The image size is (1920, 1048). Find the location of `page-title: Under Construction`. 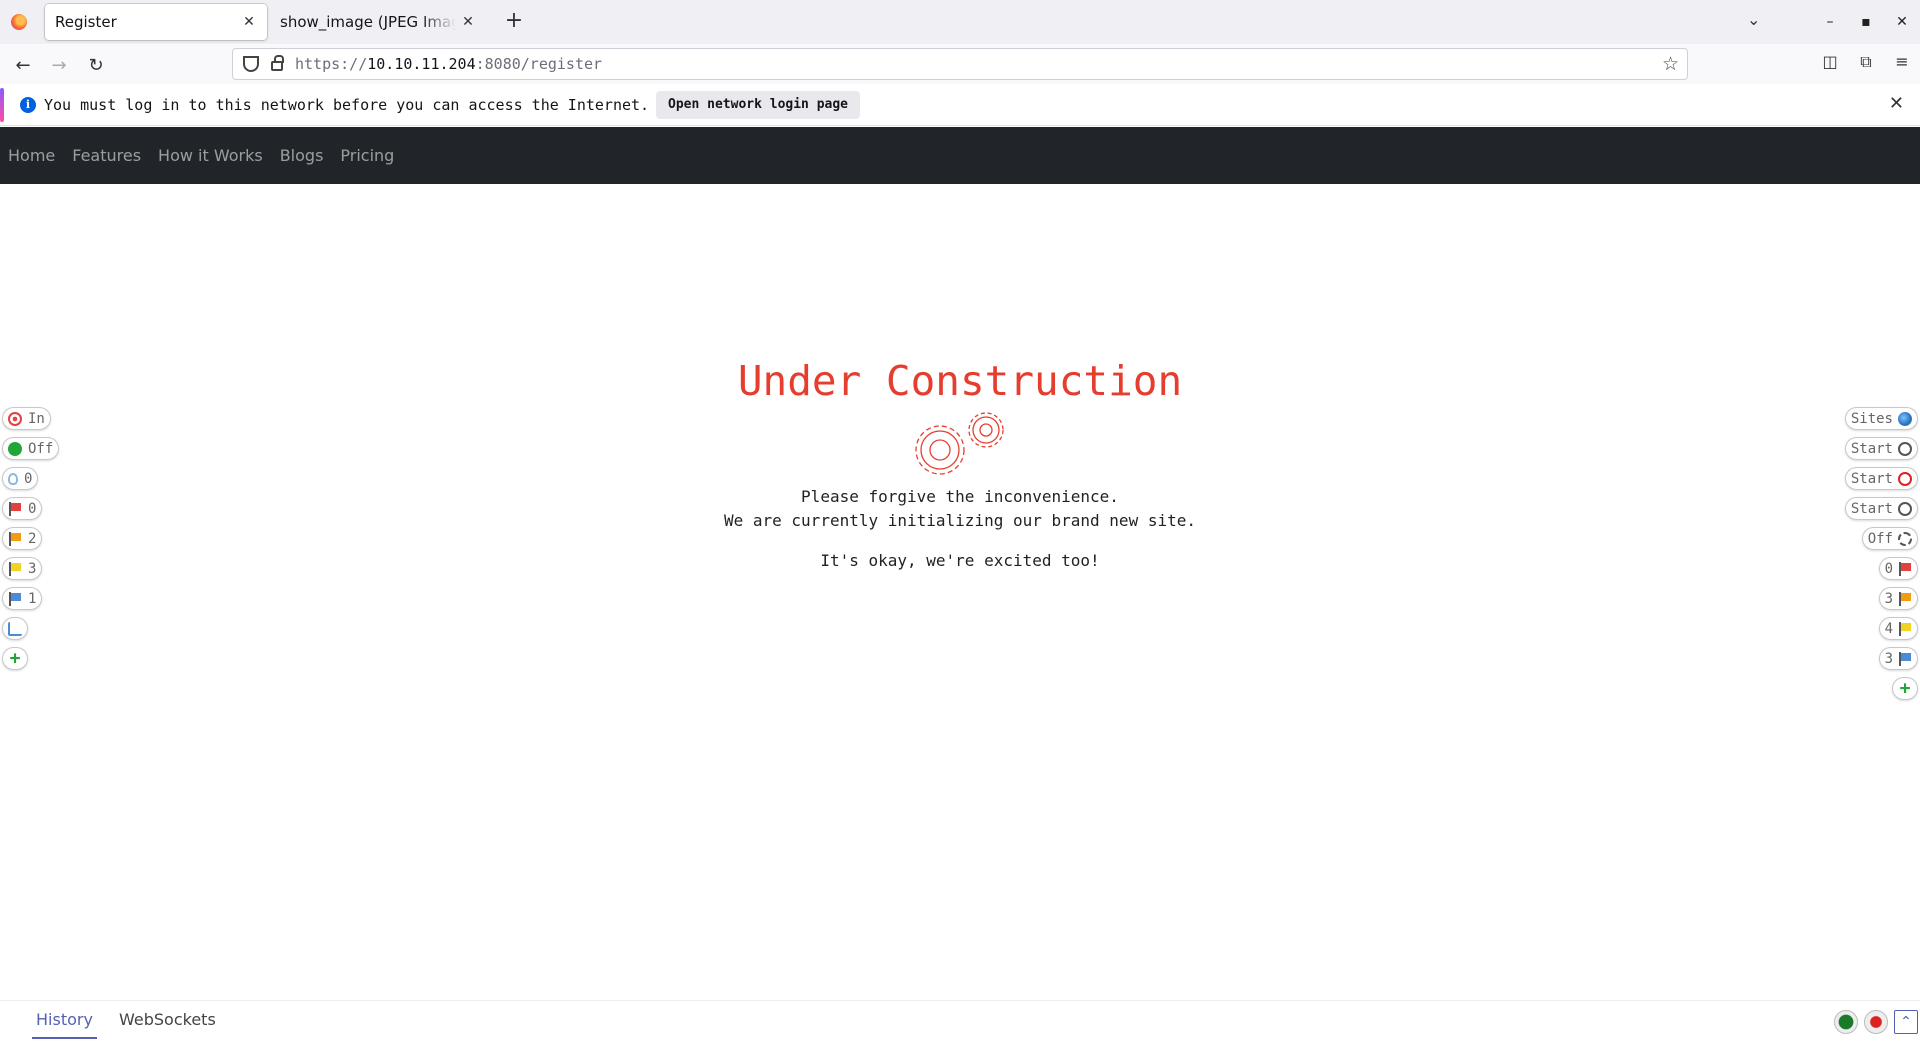

page-title: Under Construction is located at coordinates (960, 381).